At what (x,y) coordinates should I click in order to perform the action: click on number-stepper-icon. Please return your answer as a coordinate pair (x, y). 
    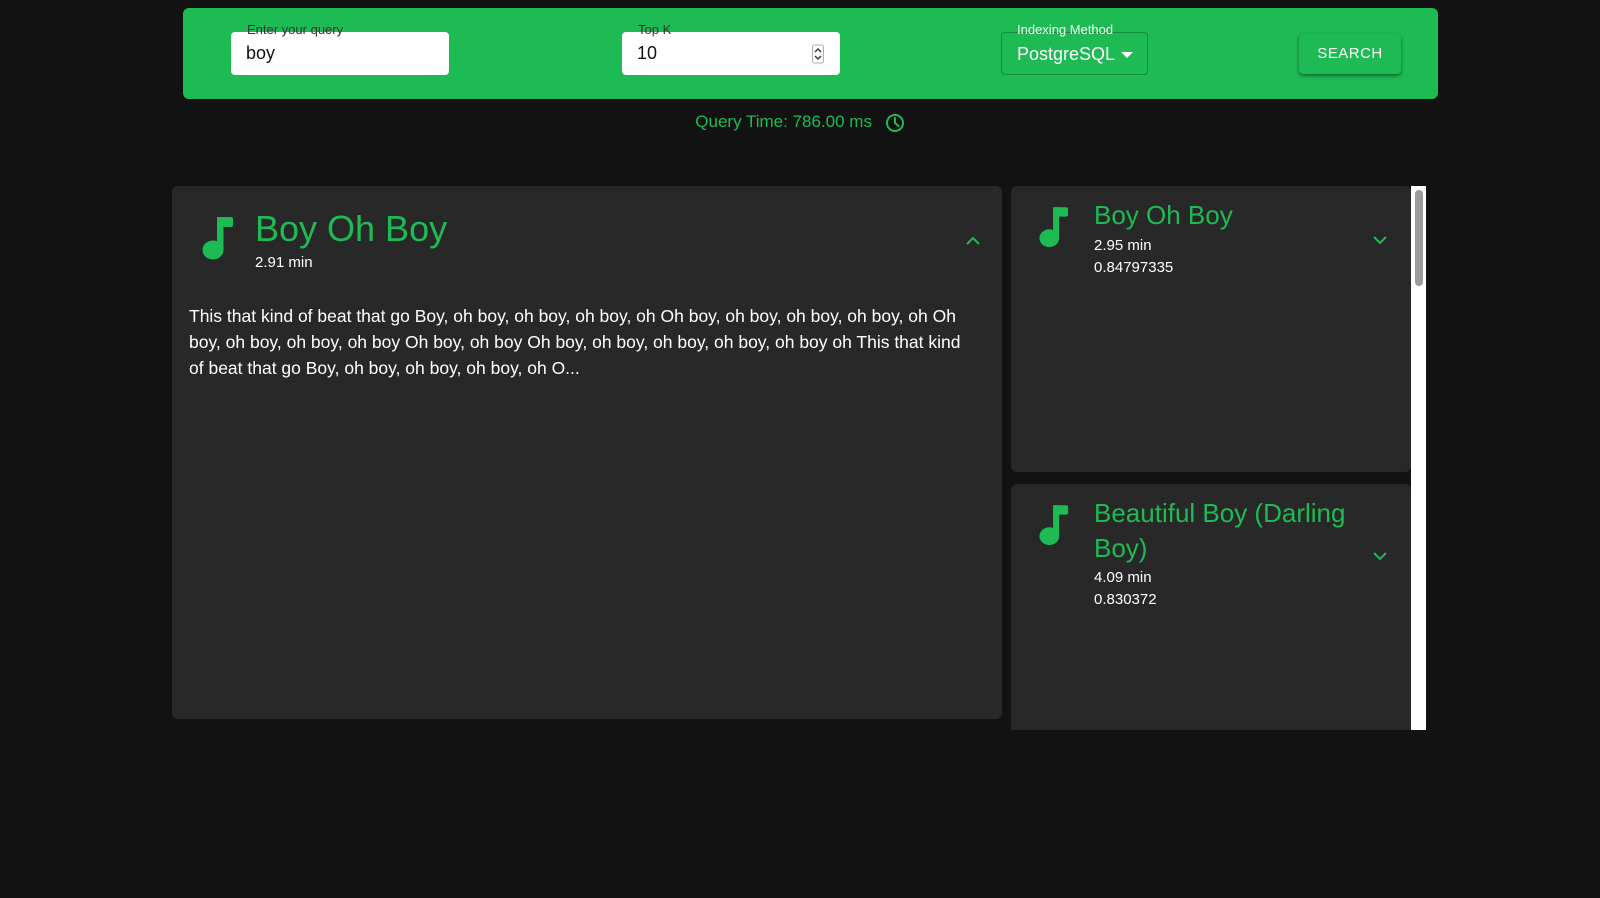
    Looking at the image, I should click on (818, 54).